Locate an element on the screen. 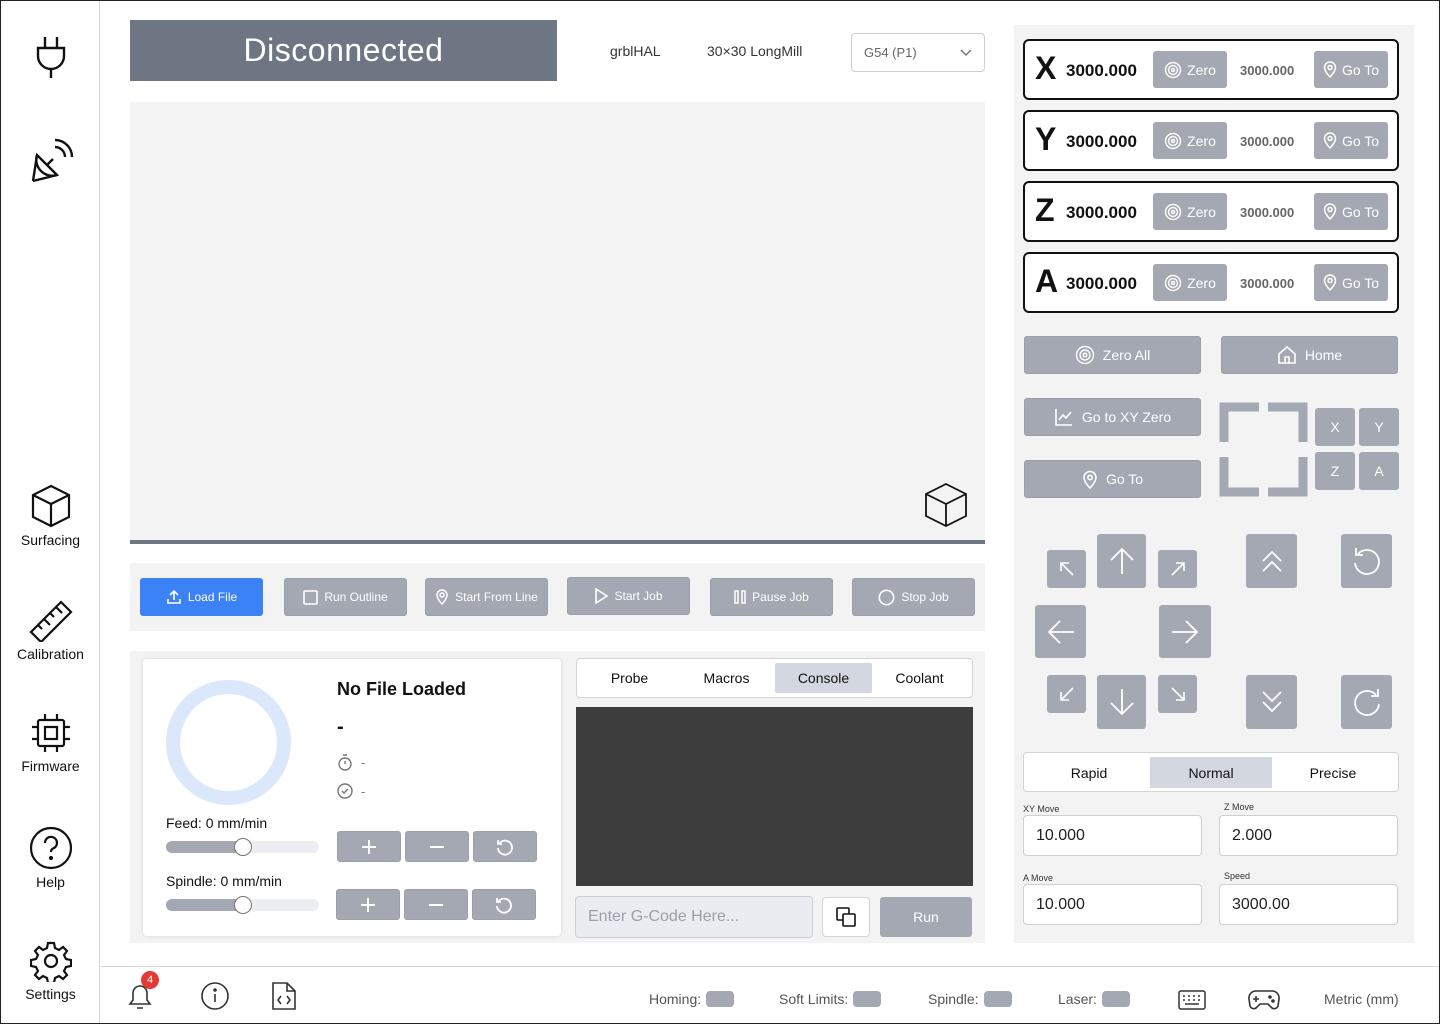  tab-console: Console is located at coordinates (823, 678).